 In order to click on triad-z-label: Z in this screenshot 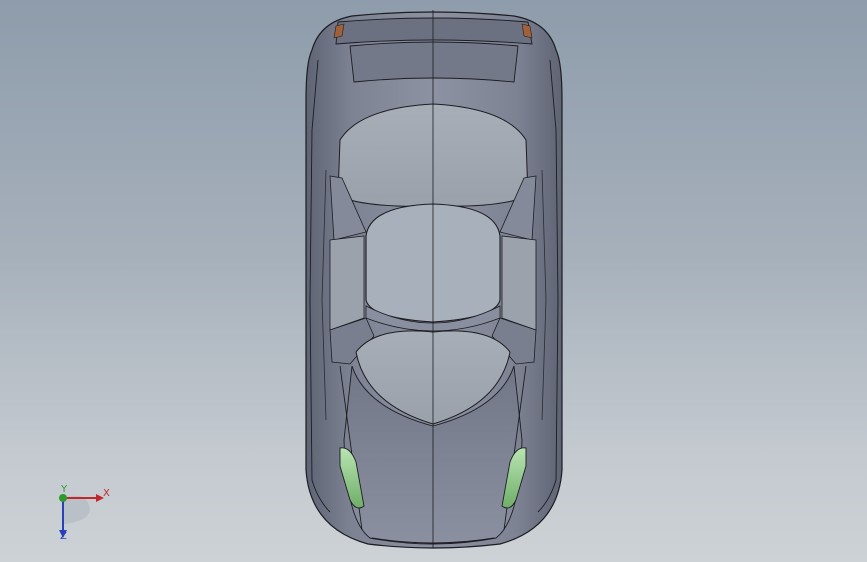, I will do `click(63, 536)`.